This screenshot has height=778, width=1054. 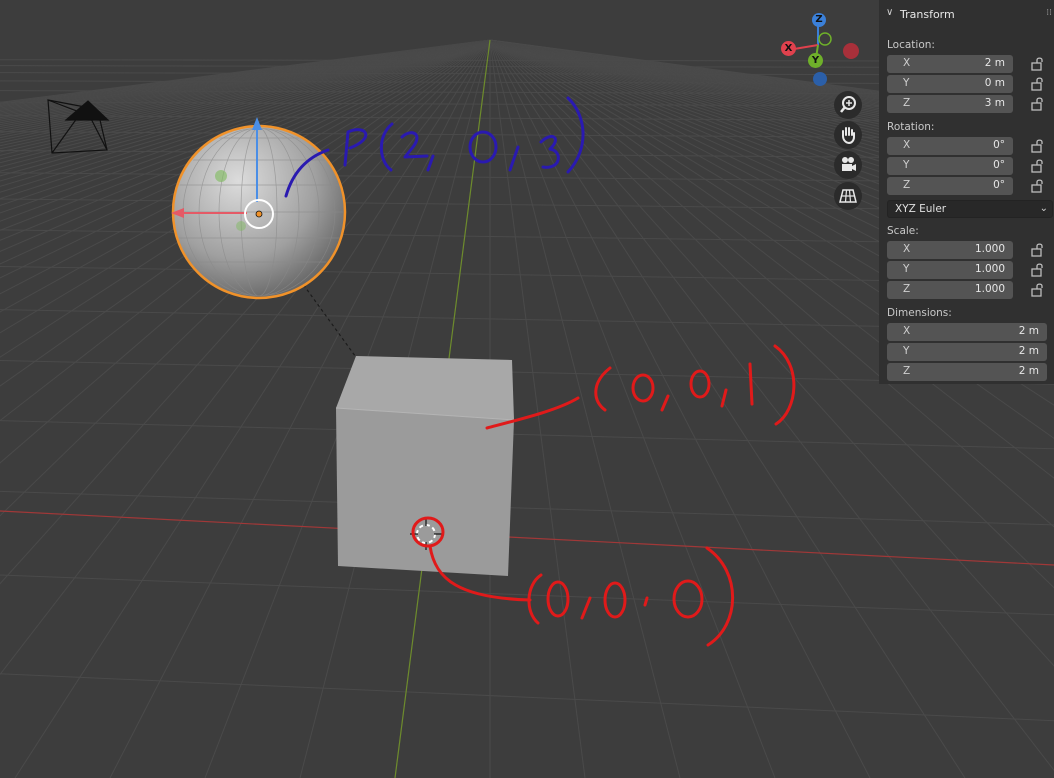 I want to click on dimensions-z-field: Z 2 m, so click(x=967, y=372).